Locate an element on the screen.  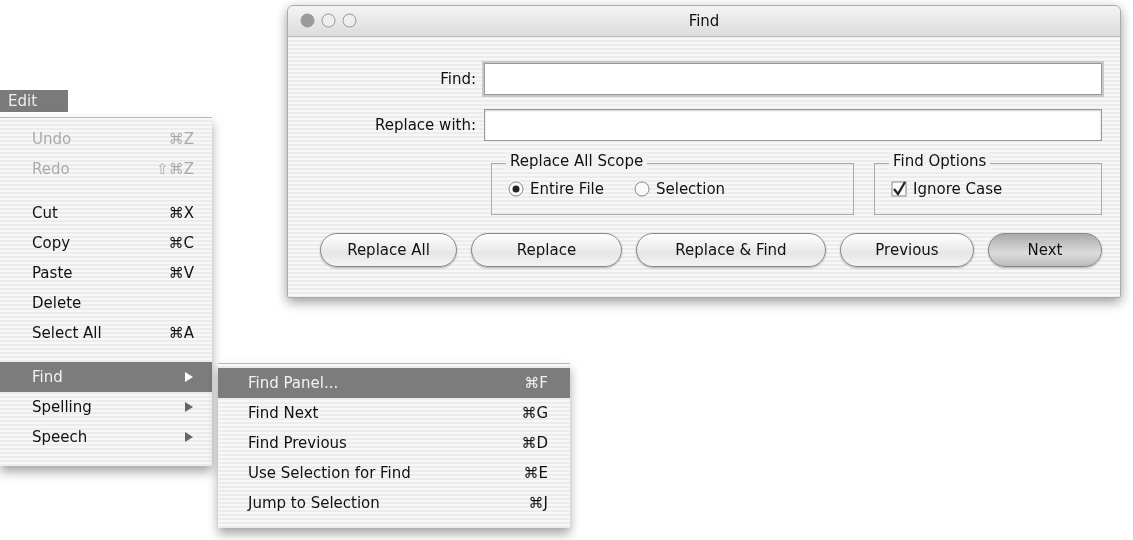
menu-item: Speech is located at coordinates (106, 437).